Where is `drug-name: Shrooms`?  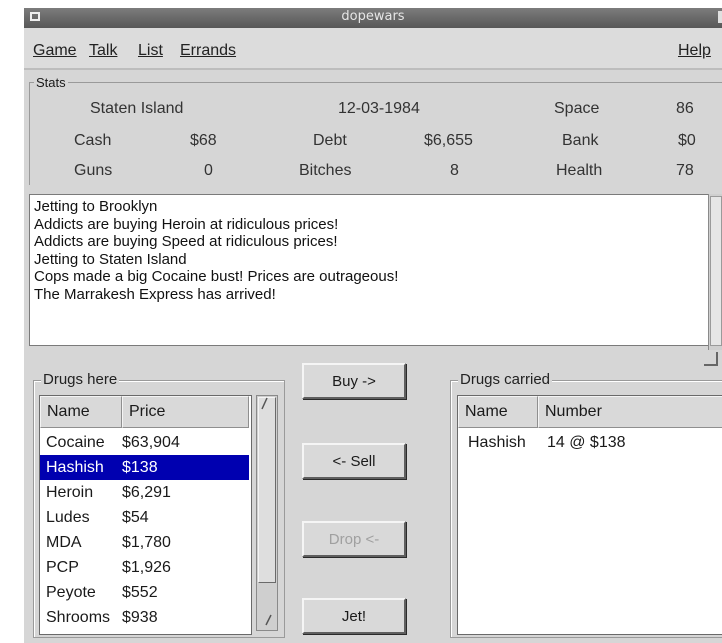
drug-name: Shrooms is located at coordinates (78, 617).